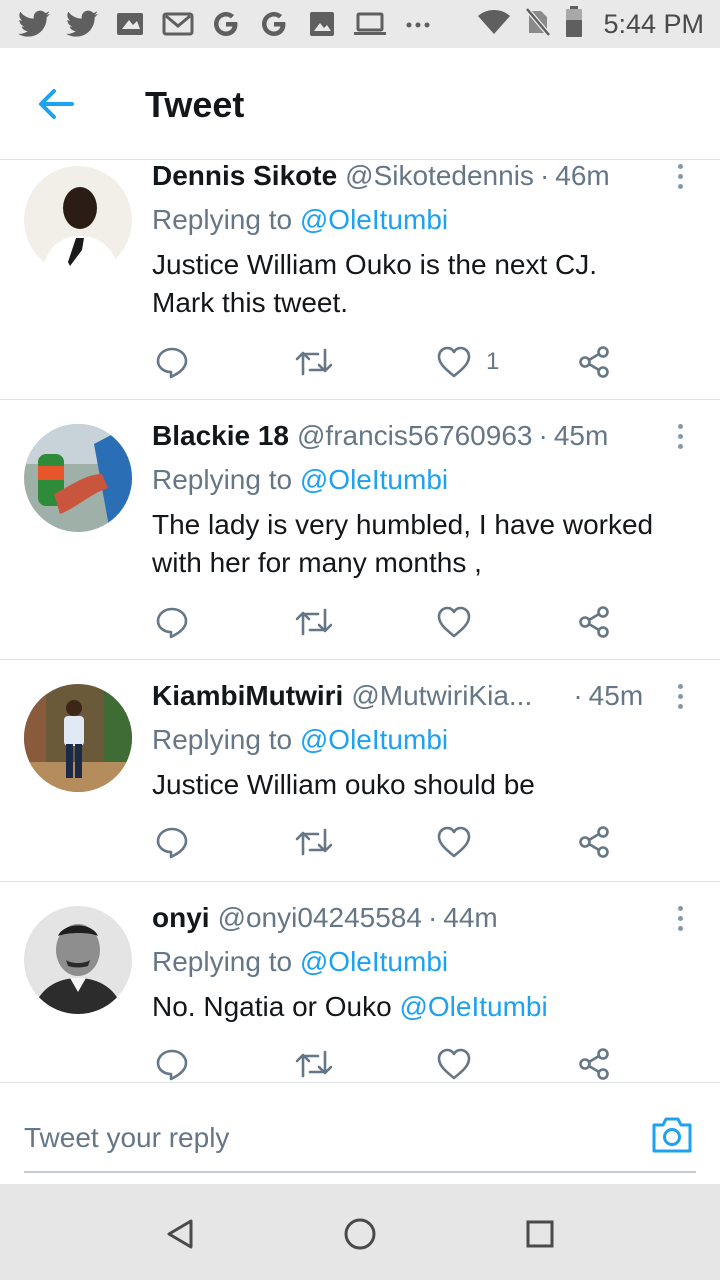  I want to click on retweet-icon, so click(314, 1064).